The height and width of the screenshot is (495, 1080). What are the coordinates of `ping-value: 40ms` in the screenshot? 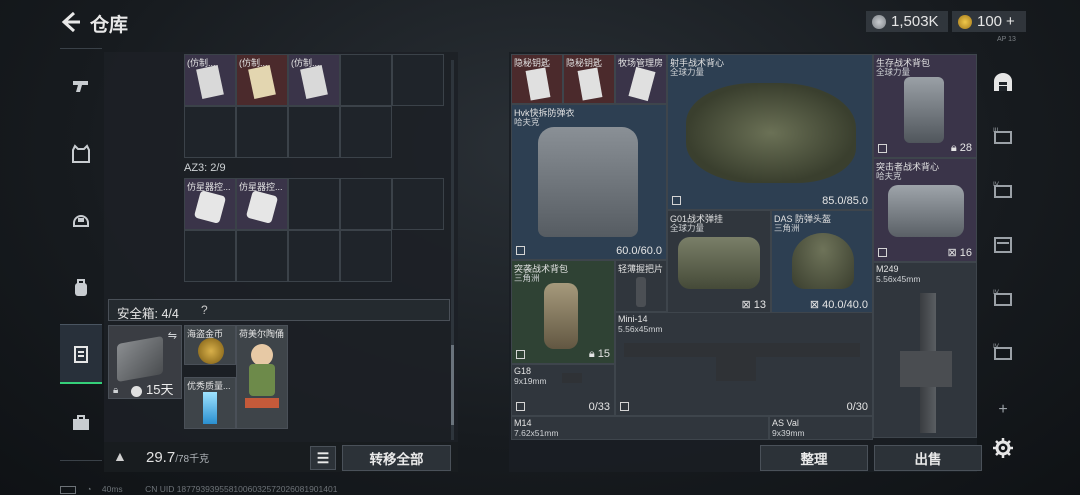 It's located at (112, 489).